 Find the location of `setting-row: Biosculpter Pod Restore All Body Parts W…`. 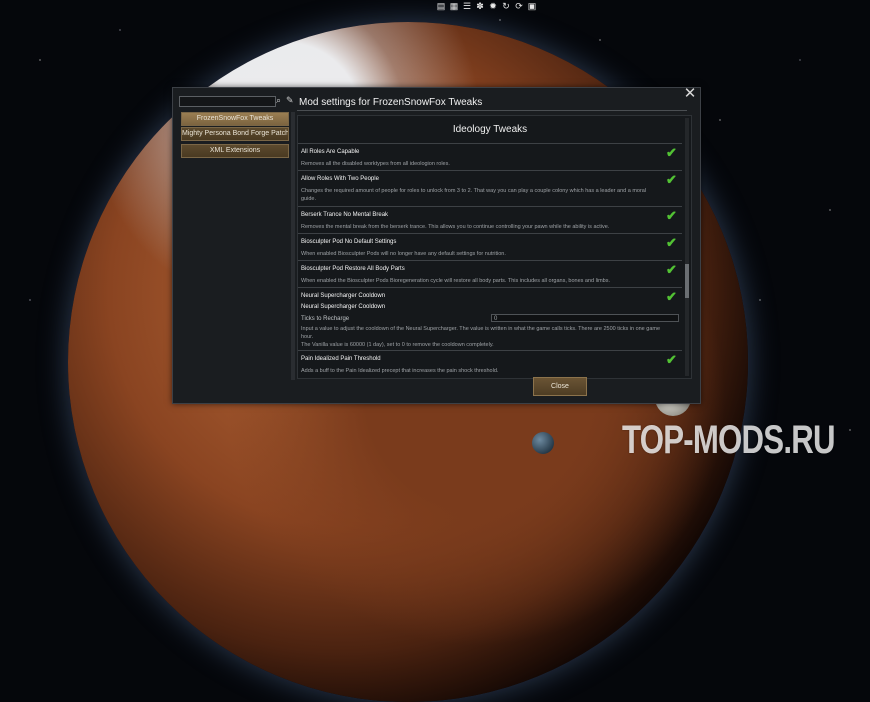

setting-row: Biosculpter Pod Restore All Body Parts W… is located at coordinates (490, 274).